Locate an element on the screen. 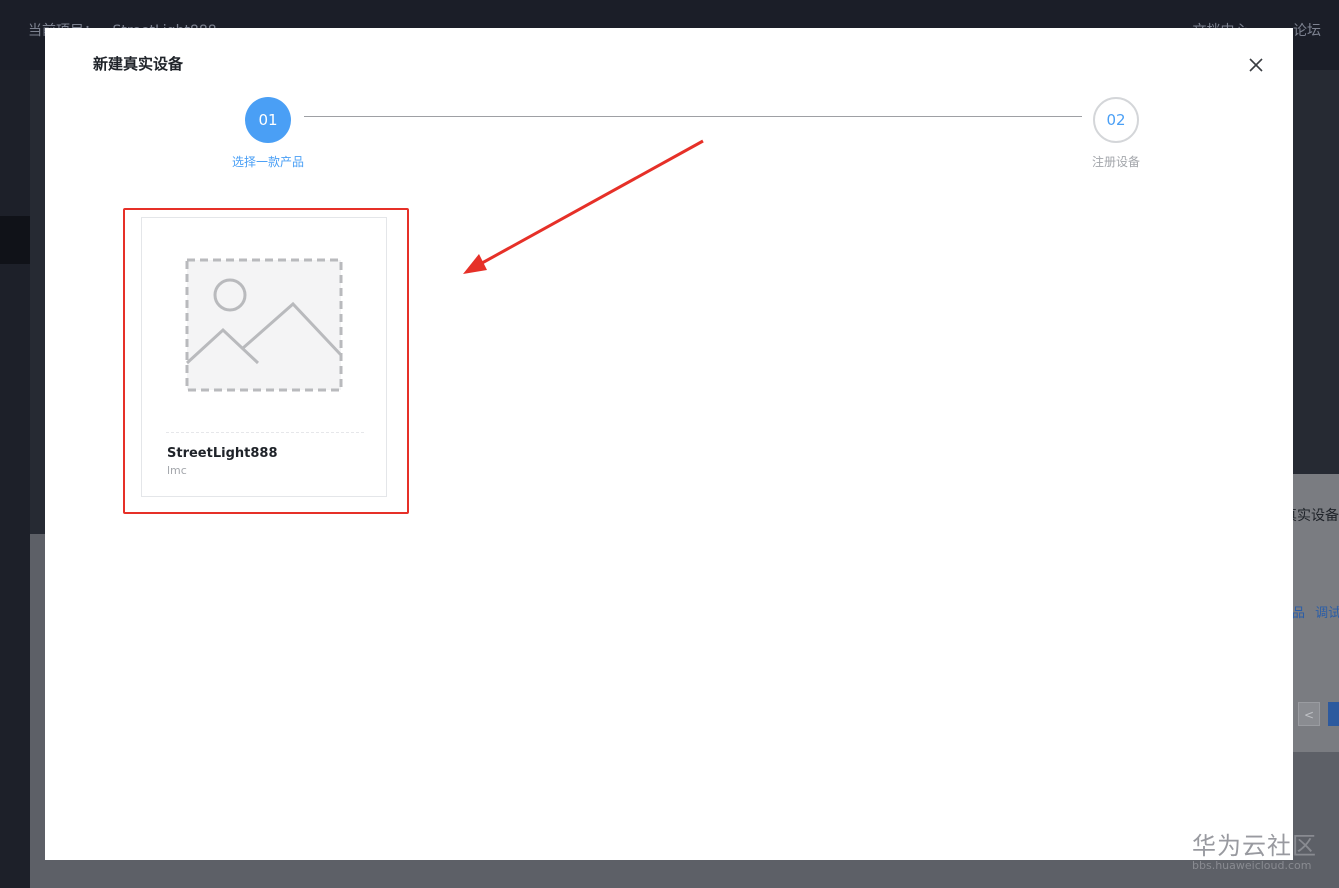 This screenshot has width=1339, height=888. step-connector is located at coordinates (693, 116).